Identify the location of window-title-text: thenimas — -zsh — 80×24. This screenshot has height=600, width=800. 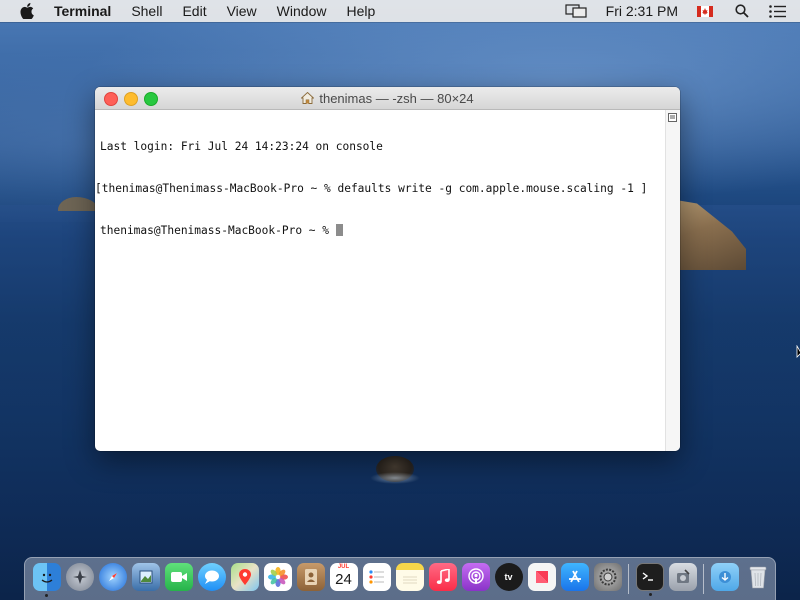
(396, 98).